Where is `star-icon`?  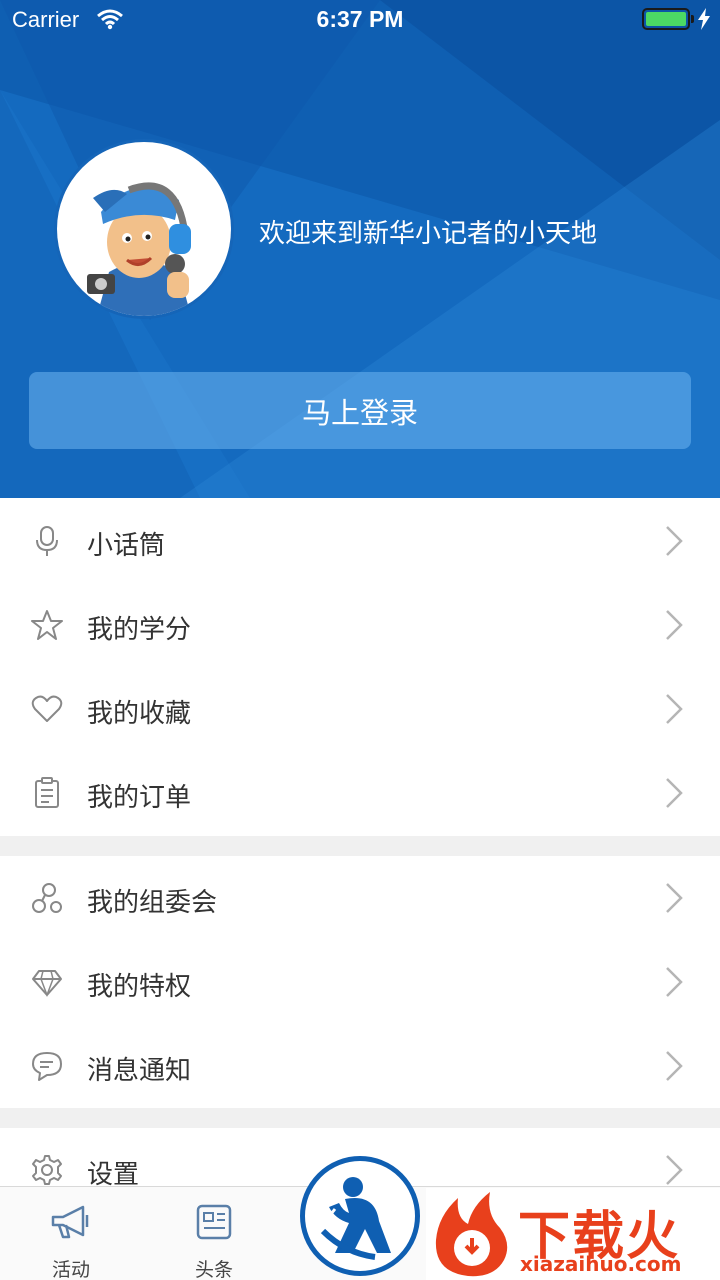 star-icon is located at coordinates (47, 625).